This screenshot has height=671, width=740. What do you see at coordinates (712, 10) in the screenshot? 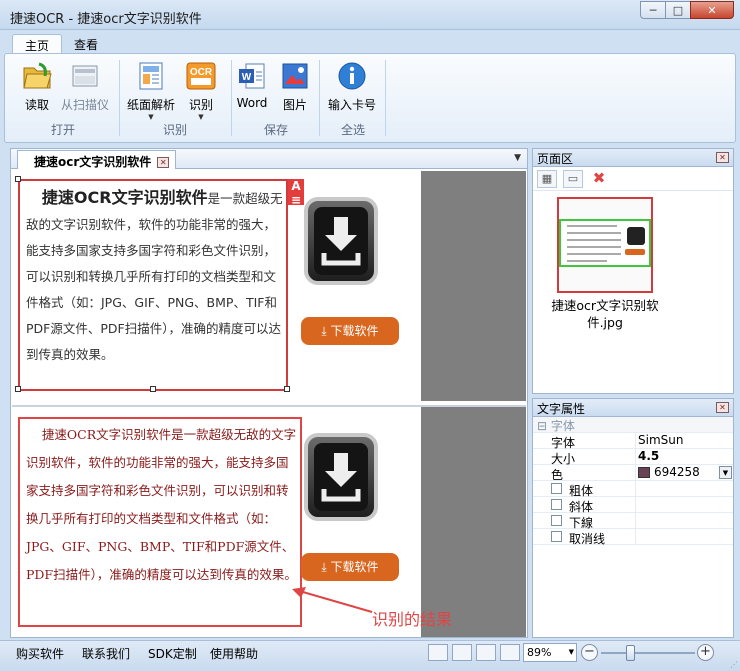
I see `close-button: ✕` at bounding box center [712, 10].